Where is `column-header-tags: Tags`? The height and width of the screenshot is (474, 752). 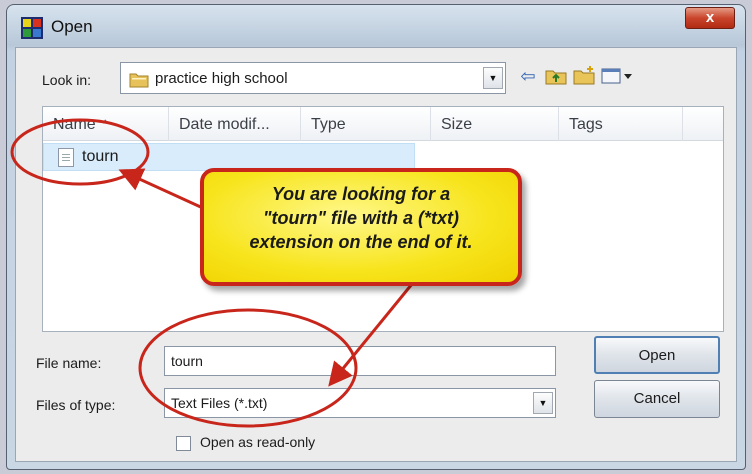 column-header-tags: Tags is located at coordinates (621, 124).